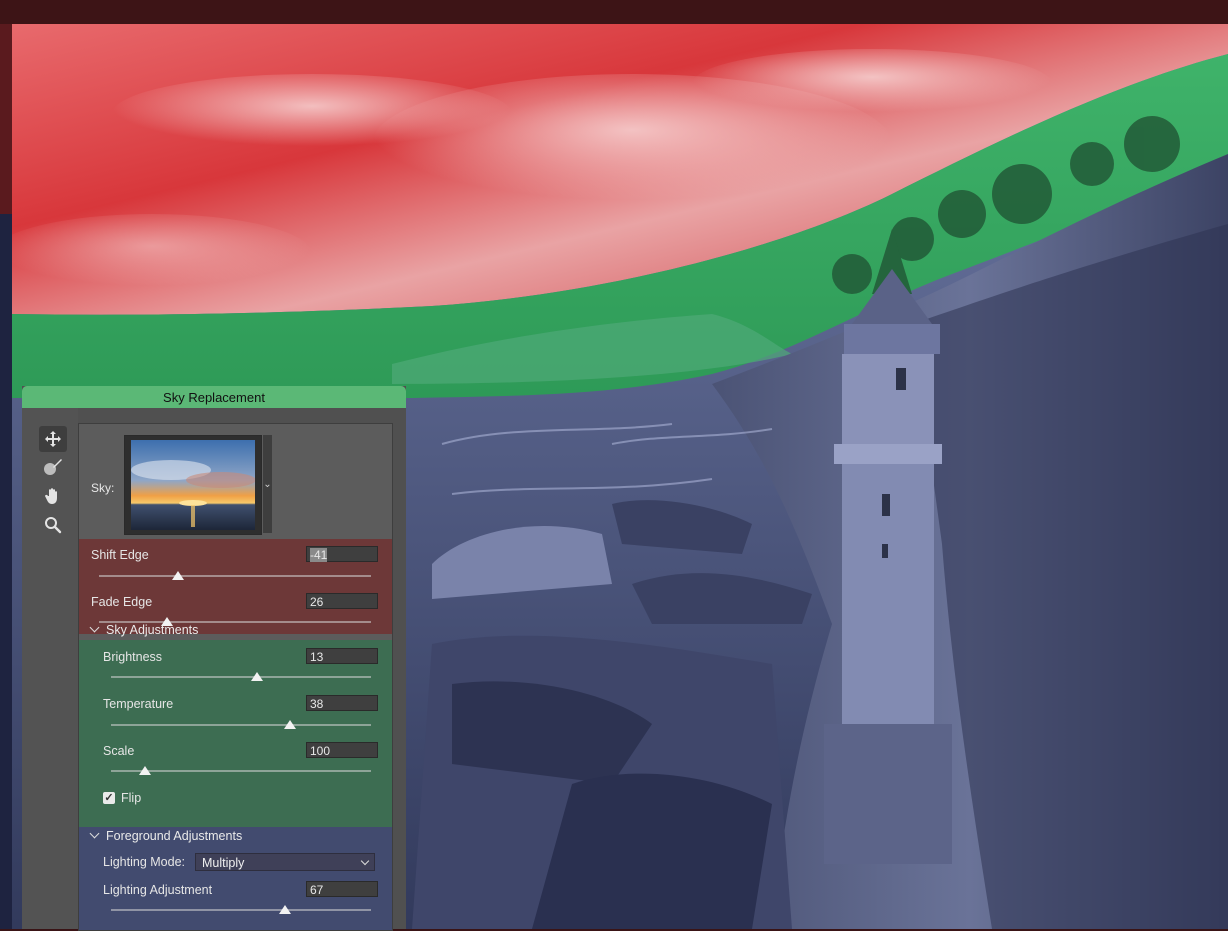 This screenshot has width=1228, height=931. Describe the element at coordinates (214, 397) in the screenshot. I see `dialog-title: Sky Replacement` at that location.